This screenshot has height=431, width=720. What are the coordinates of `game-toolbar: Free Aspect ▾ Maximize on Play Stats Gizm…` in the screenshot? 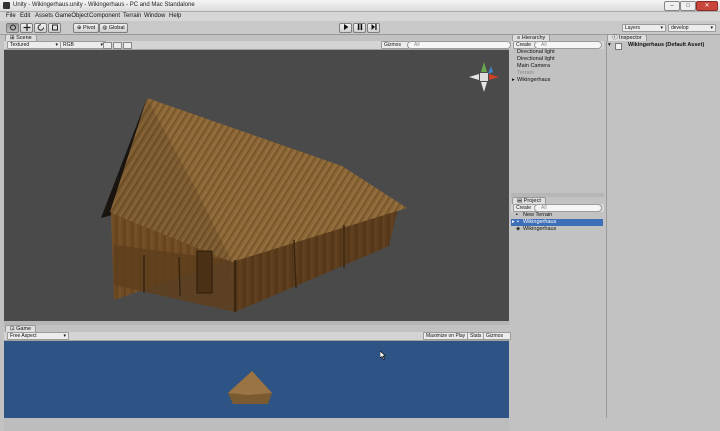 It's located at (257, 336).